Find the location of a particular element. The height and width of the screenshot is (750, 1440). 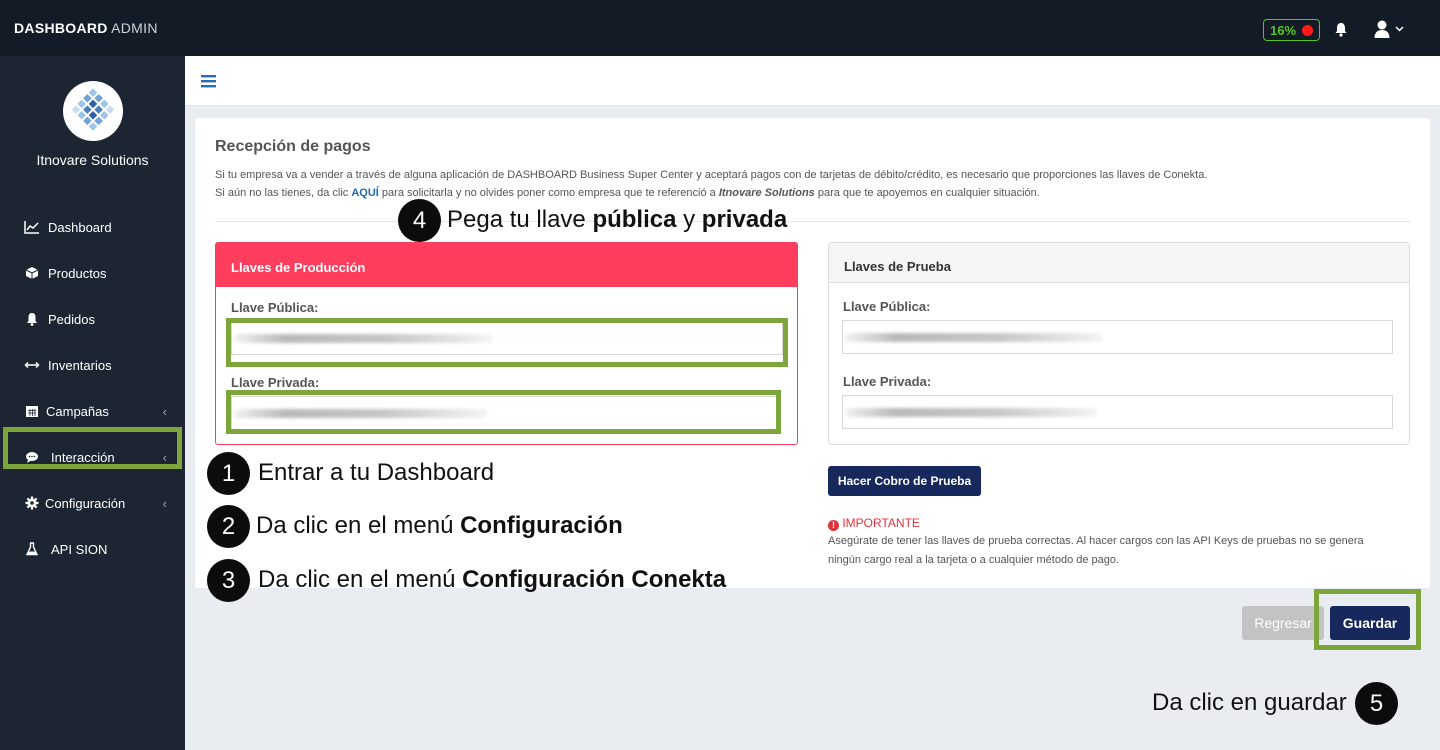

bell-icon is located at coordinates (32, 319).